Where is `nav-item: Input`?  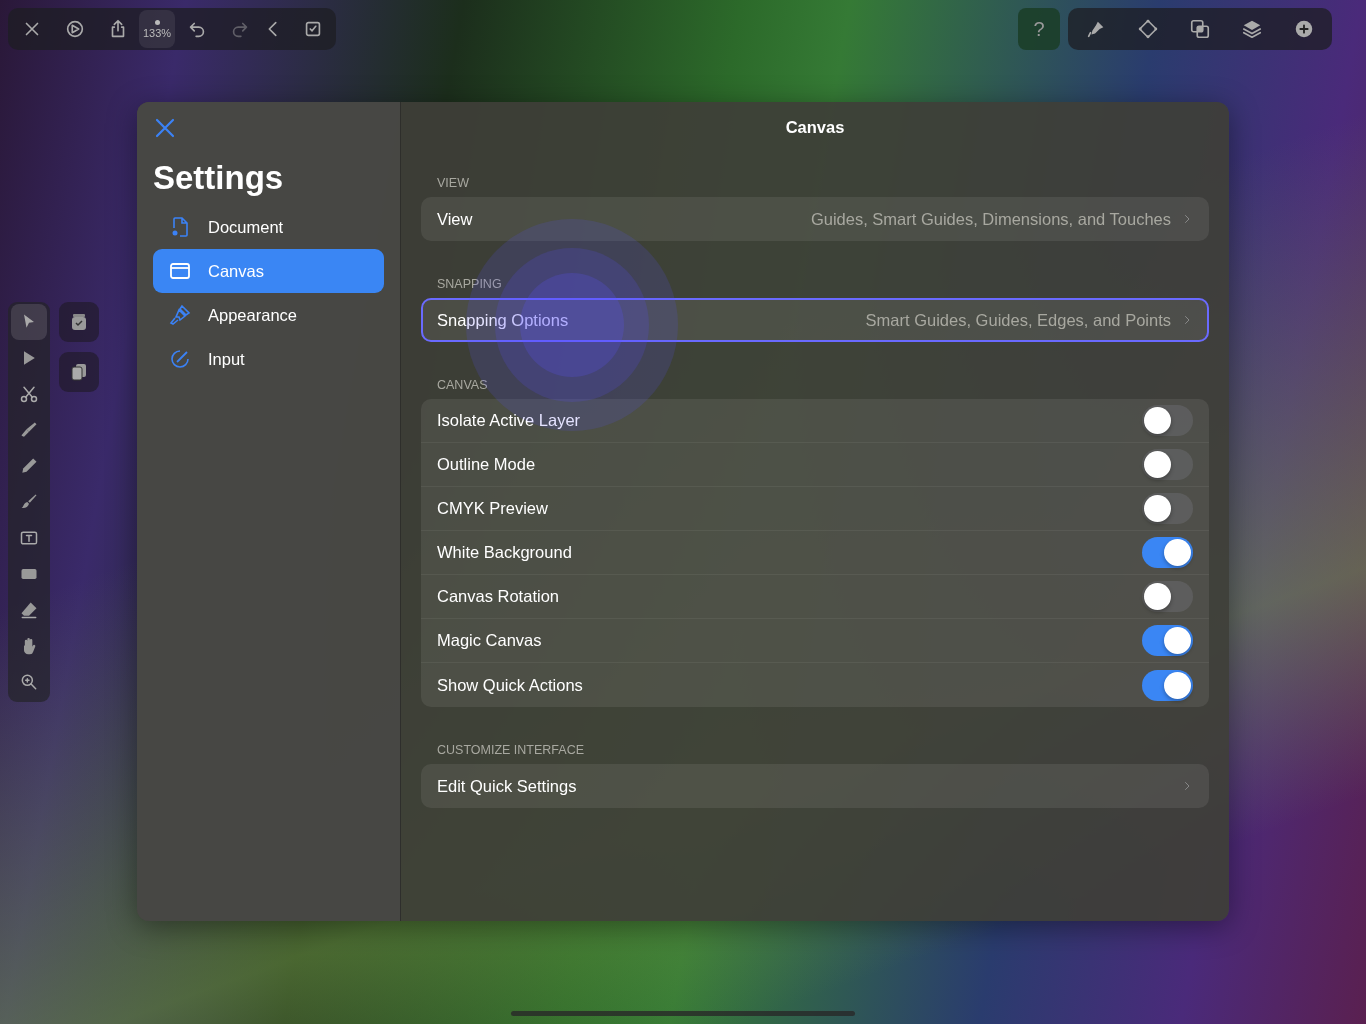 nav-item: Input is located at coordinates (268, 359).